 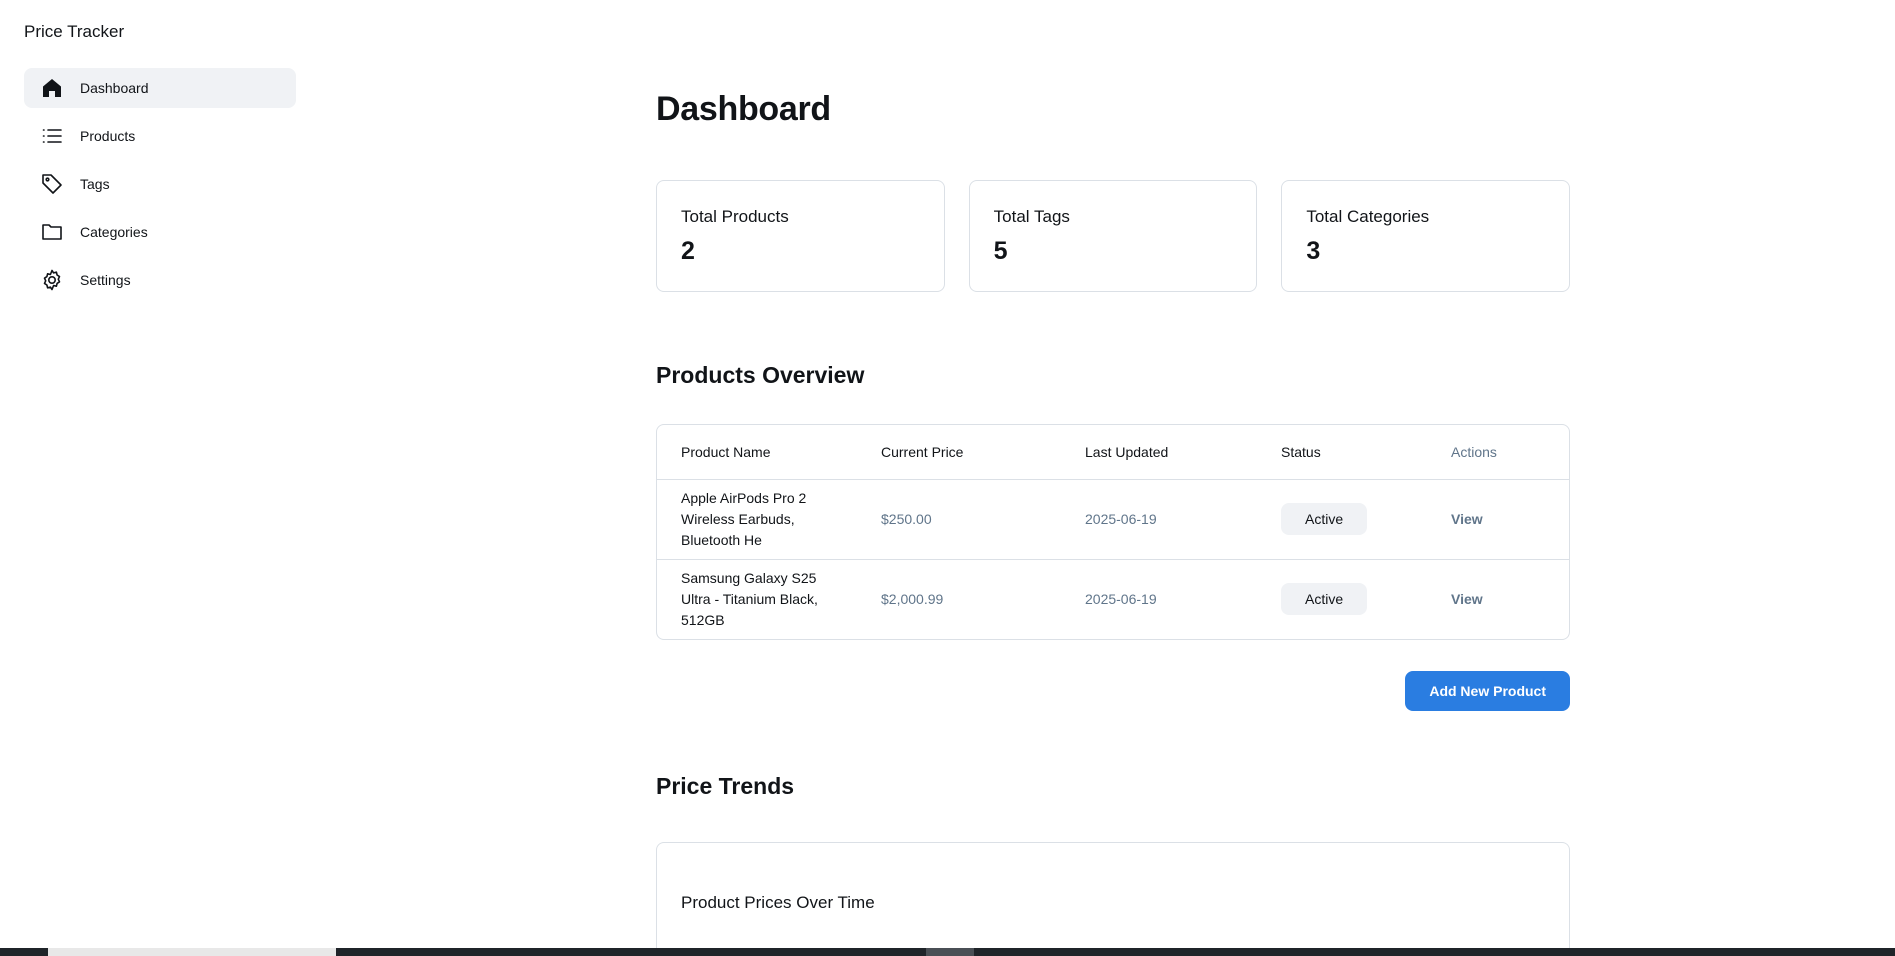 I want to click on stat-label: Total Categories, so click(x=1368, y=216).